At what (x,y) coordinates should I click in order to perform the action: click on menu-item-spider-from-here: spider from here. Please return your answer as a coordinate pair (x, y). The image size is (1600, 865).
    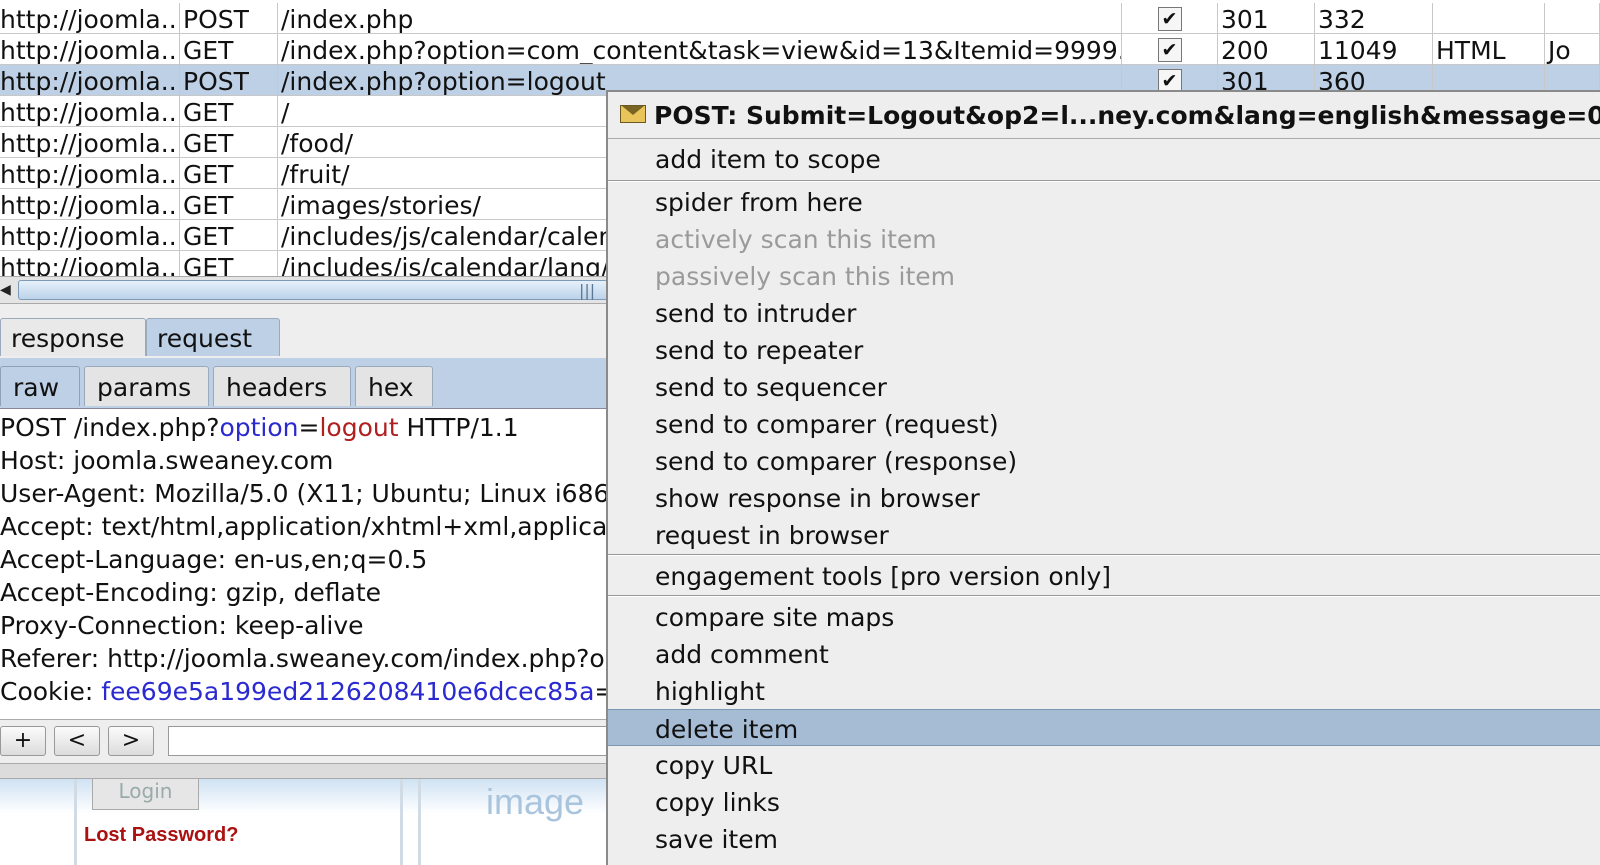
    Looking at the image, I should click on (1104, 201).